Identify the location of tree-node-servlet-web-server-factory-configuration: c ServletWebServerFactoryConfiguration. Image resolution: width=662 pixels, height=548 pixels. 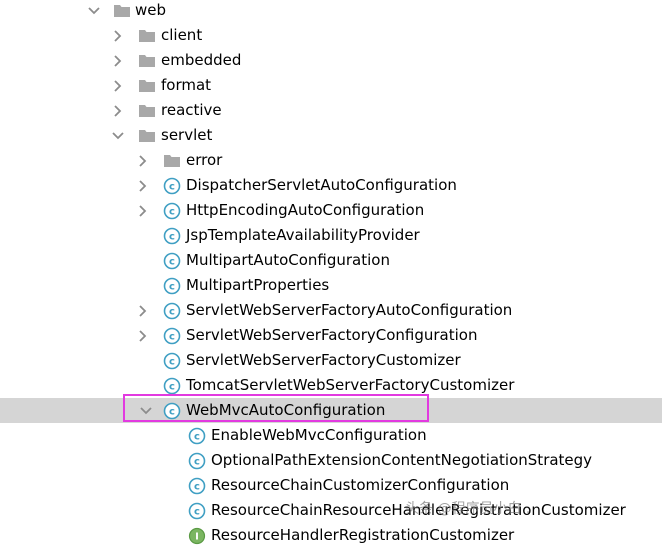
(331, 335).